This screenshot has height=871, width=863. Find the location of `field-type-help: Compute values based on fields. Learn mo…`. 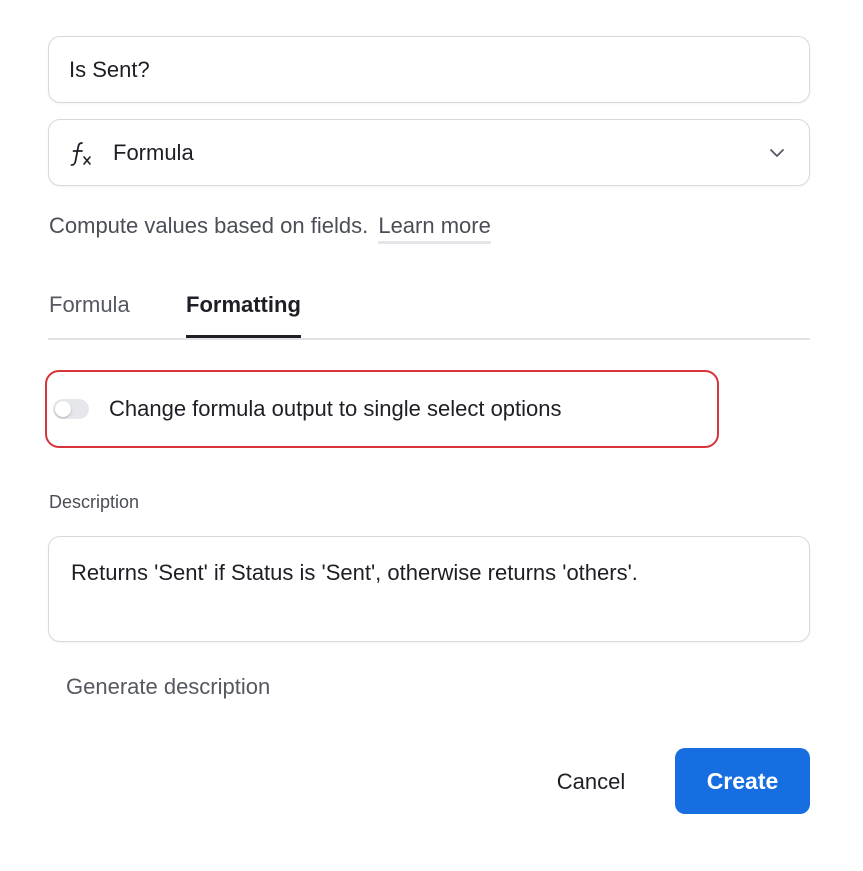

field-type-help: Compute values based on fields. Learn mo… is located at coordinates (270, 228).